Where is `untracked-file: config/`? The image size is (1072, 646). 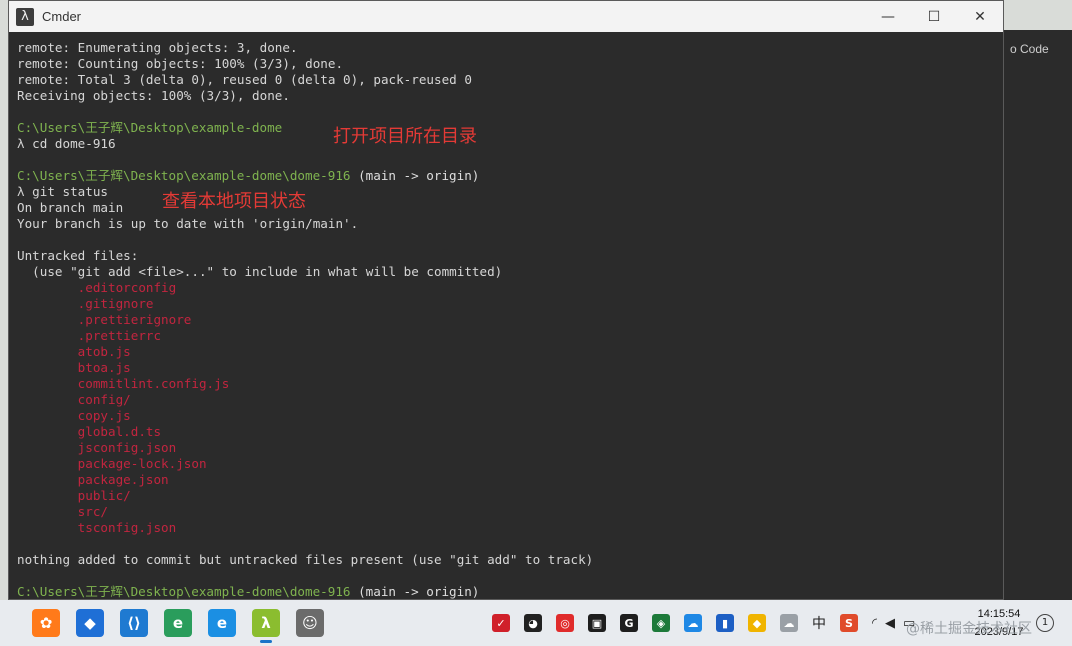 untracked-file: config/ is located at coordinates (74, 399).